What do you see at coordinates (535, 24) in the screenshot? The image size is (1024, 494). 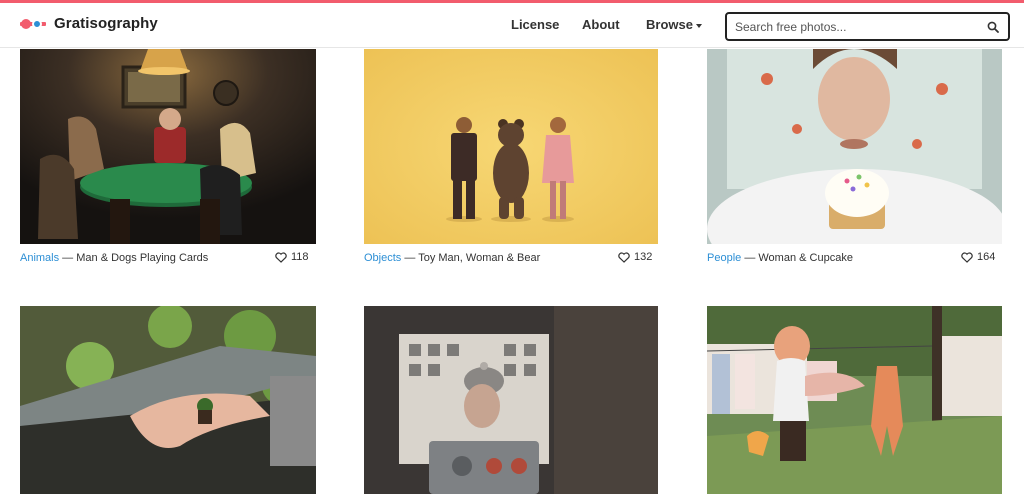 I see `nav-license-link: License` at bounding box center [535, 24].